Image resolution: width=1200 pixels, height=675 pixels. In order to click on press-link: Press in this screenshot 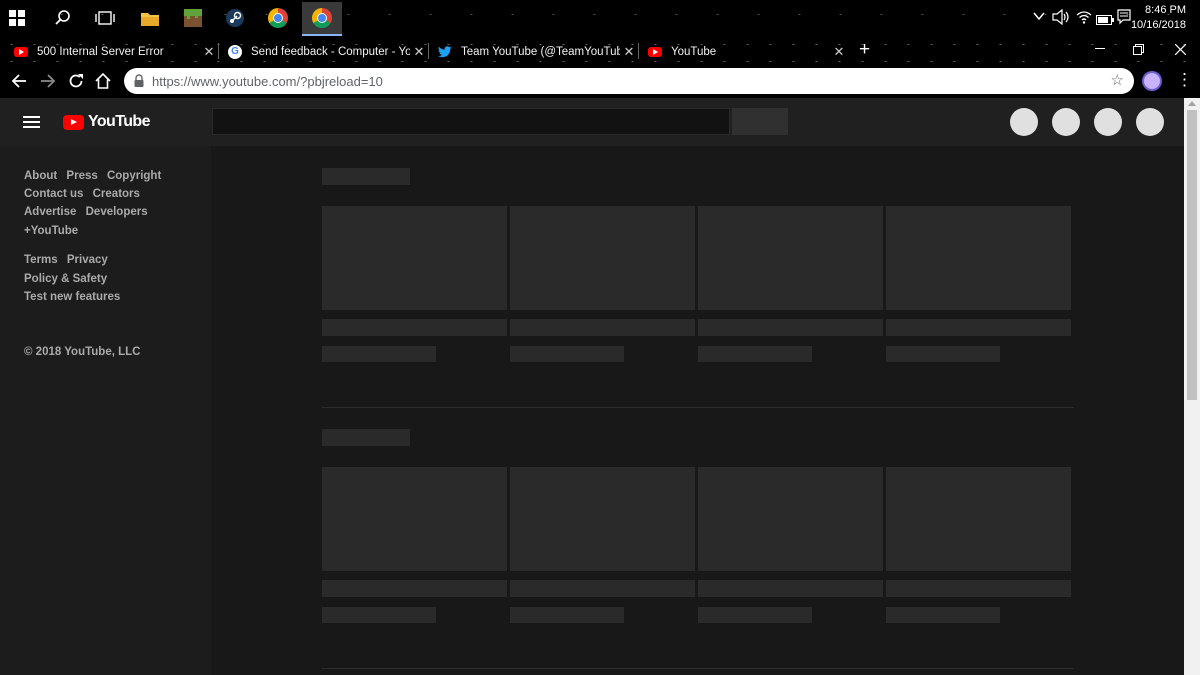, I will do `click(81, 176)`.